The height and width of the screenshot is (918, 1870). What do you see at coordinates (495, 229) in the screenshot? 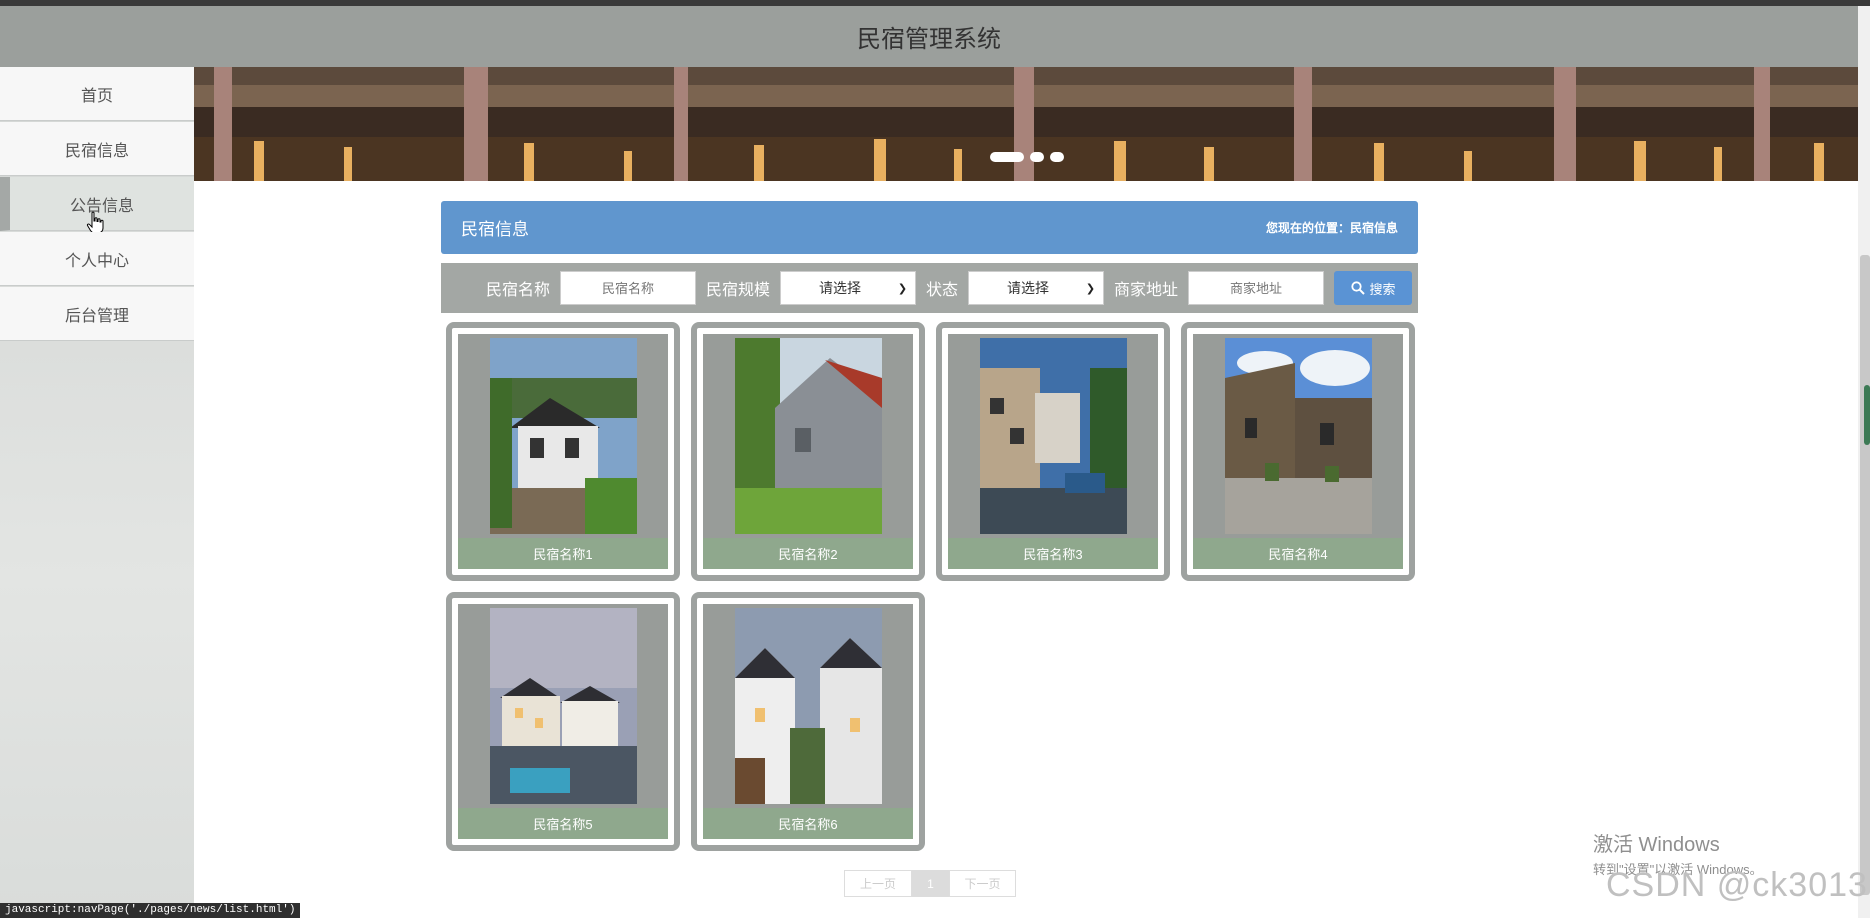
I see `panel-title: 民宿信息` at bounding box center [495, 229].